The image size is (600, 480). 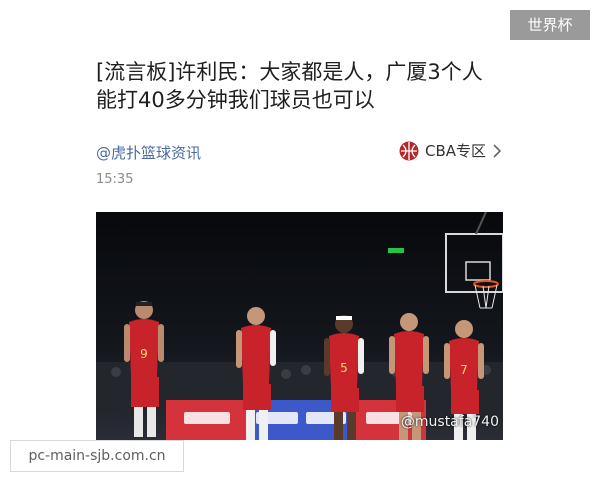 I want to click on cba-logo-icon, so click(x=409, y=150).